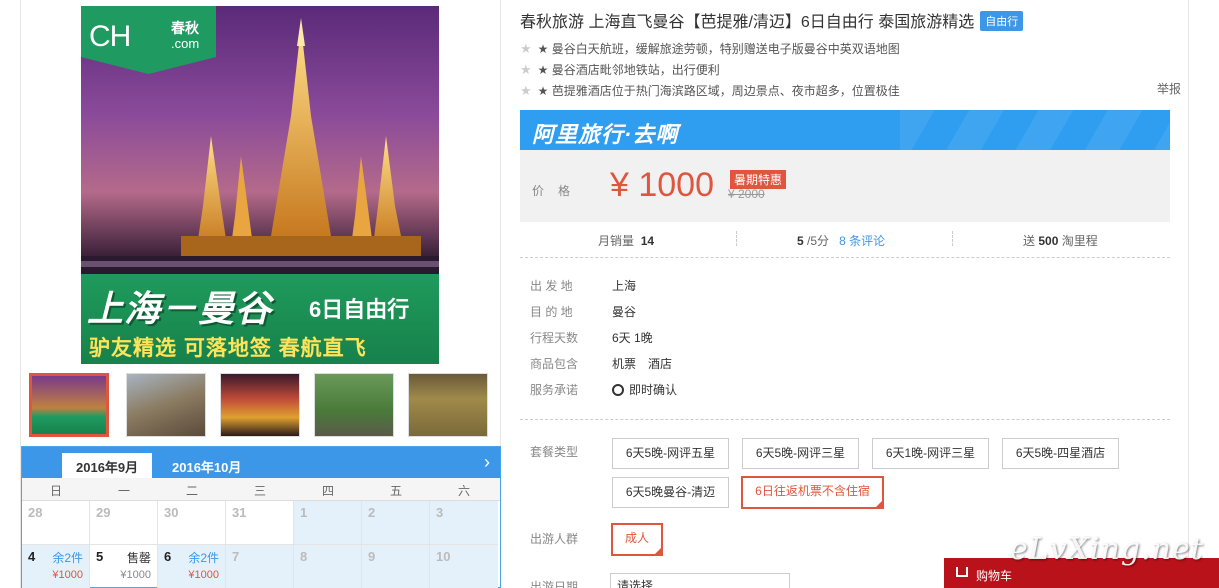 The height and width of the screenshot is (588, 1219). Describe the element at coordinates (670, 453) in the screenshot. I see `package-option: 6天5晚-网评五星` at that location.